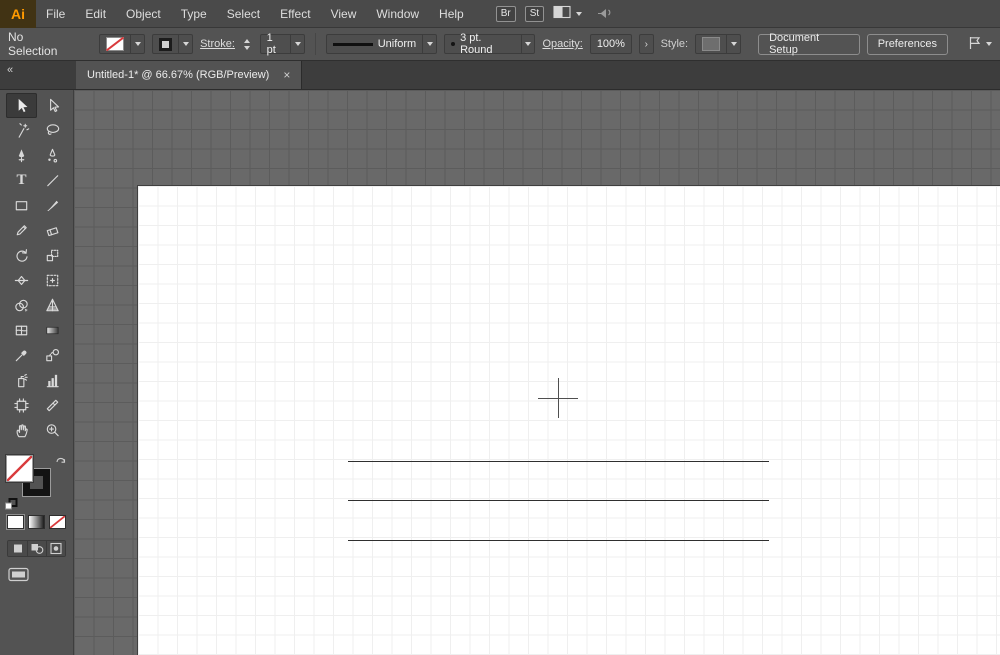  I want to click on none-button, so click(57, 522).